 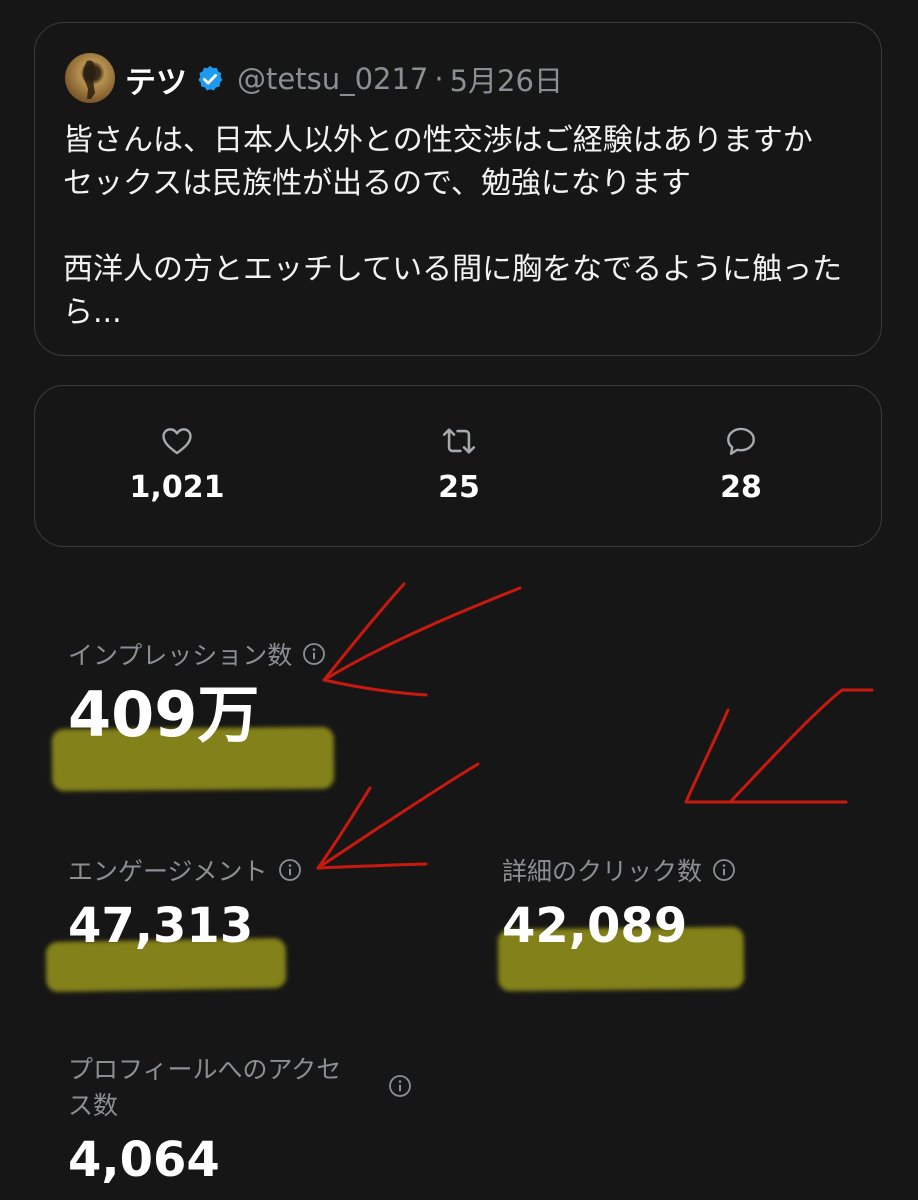 What do you see at coordinates (210, 79) in the screenshot?
I see `verified-badge-icon` at bounding box center [210, 79].